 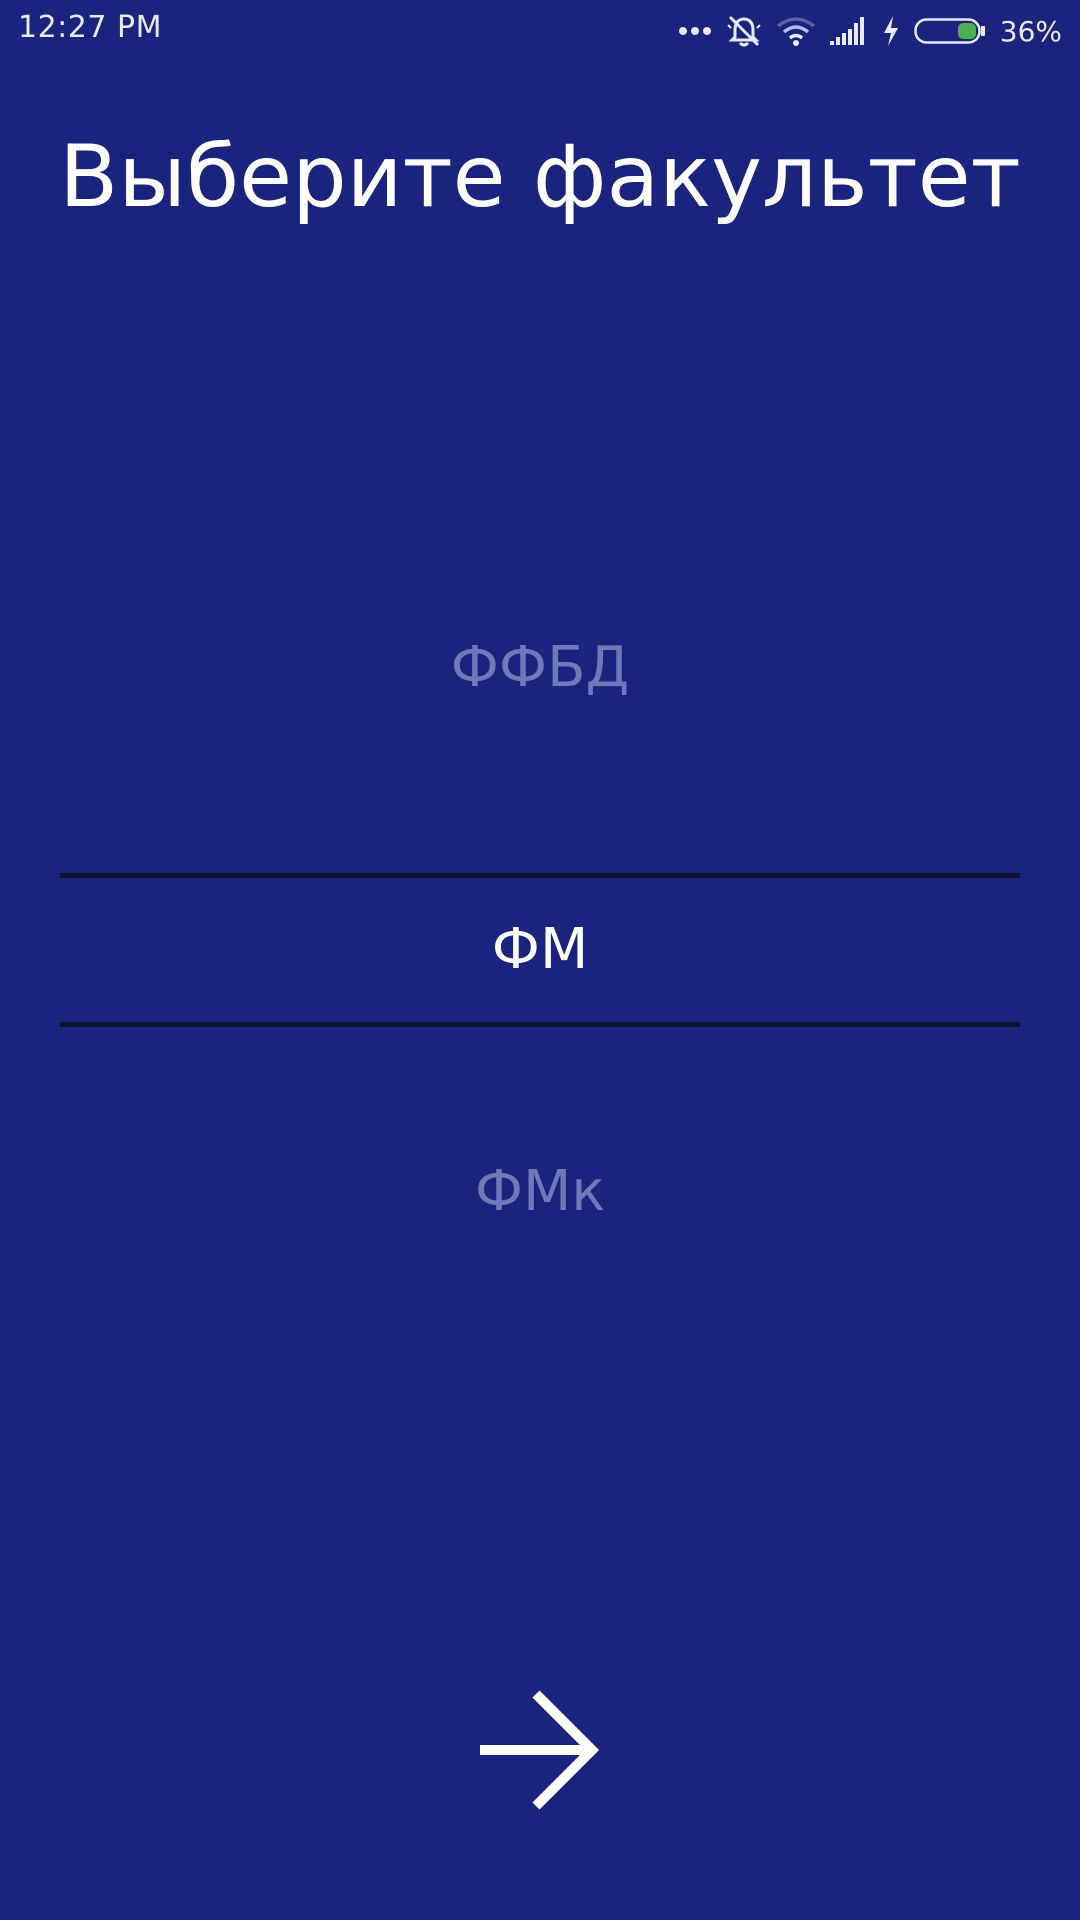 I want to click on more-dots-icon, so click(x=695, y=31).